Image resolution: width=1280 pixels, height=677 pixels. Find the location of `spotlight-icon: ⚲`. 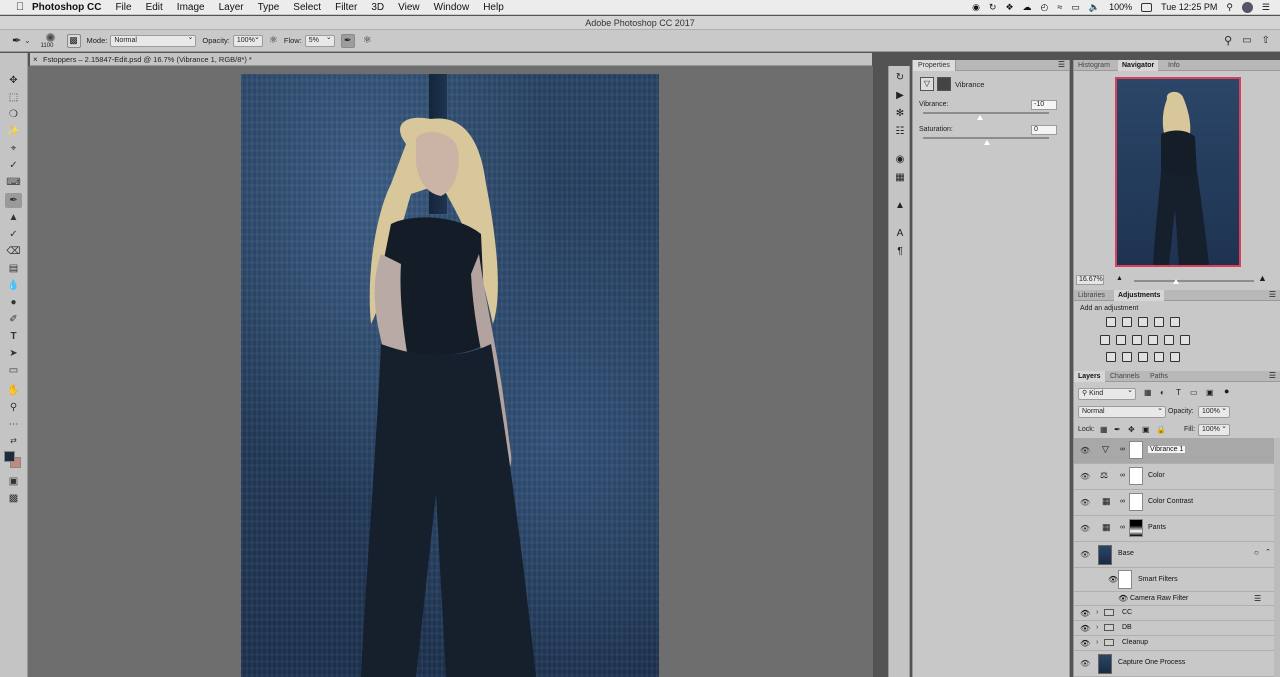

spotlight-icon: ⚲ is located at coordinates (1229, 7).